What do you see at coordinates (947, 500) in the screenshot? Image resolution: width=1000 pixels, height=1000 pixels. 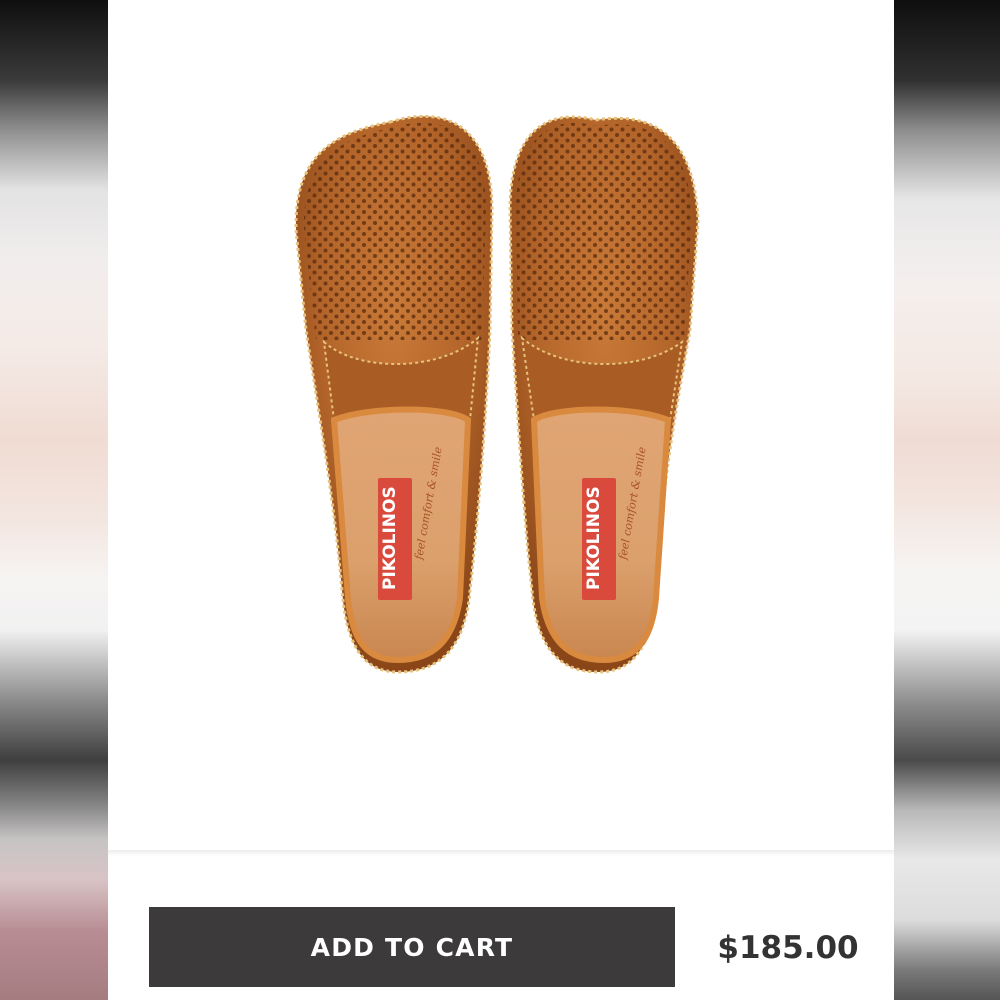 I see `blurred-side-panel-right` at bounding box center [947, 500].